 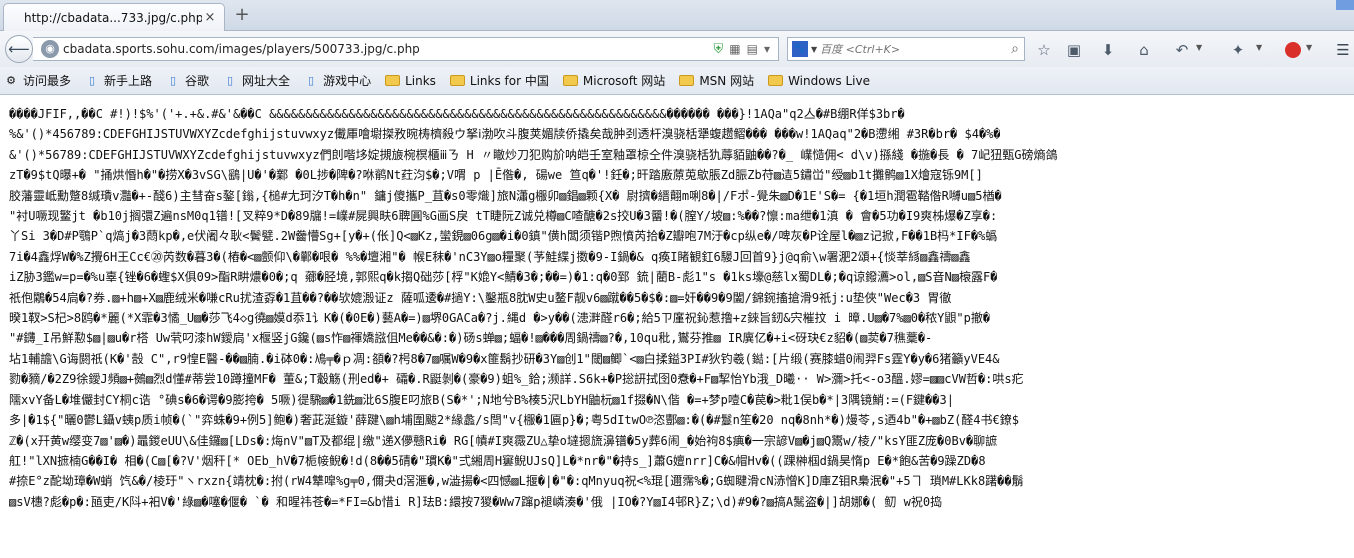 What do you see at coordinates (1238, 50) in the screenshot?
I see `addon-icon: ✦` at bounding box center [1238, 50].